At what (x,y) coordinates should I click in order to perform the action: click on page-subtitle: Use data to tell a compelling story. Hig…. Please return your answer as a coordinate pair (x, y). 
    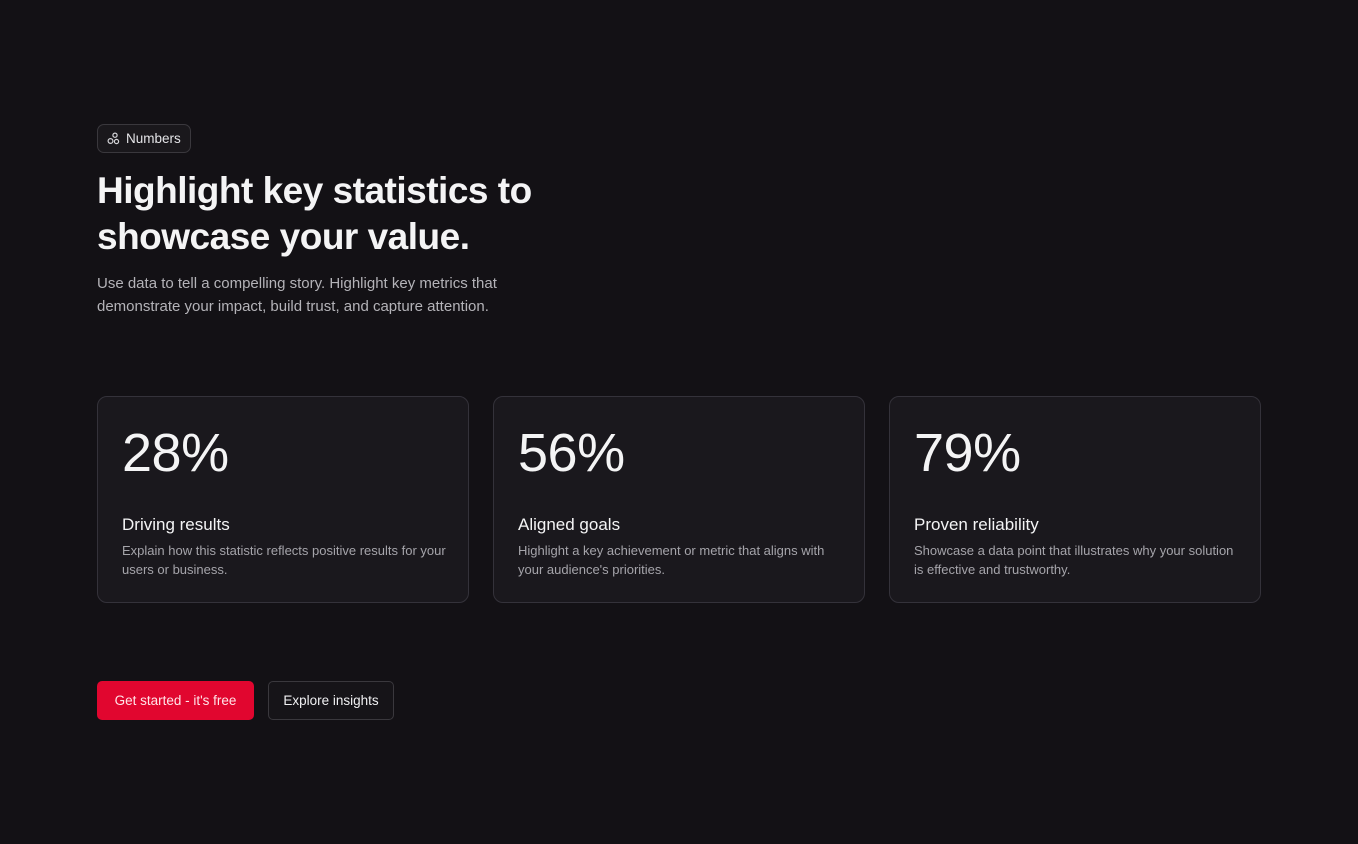
    Looking at the image, I should click on (297, 295).